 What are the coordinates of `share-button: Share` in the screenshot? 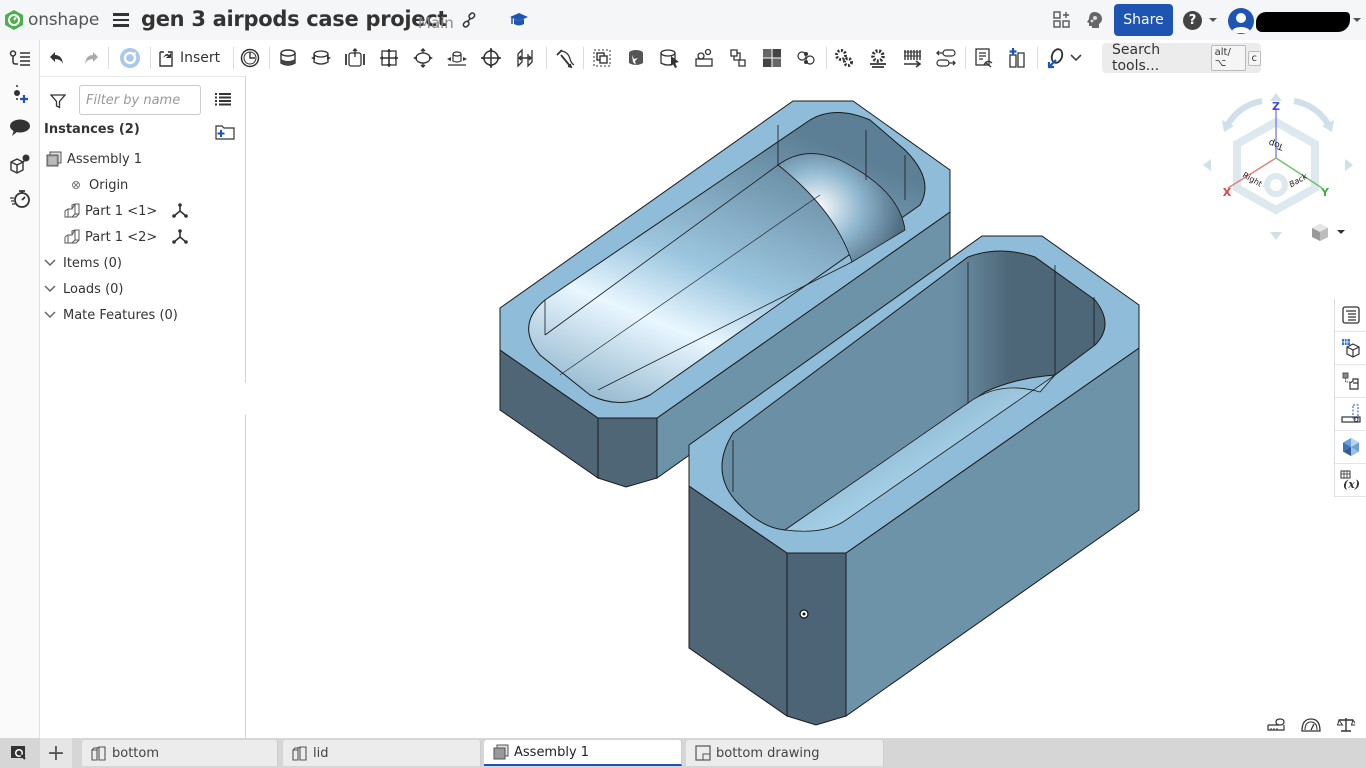 It's located at (1143, 20).